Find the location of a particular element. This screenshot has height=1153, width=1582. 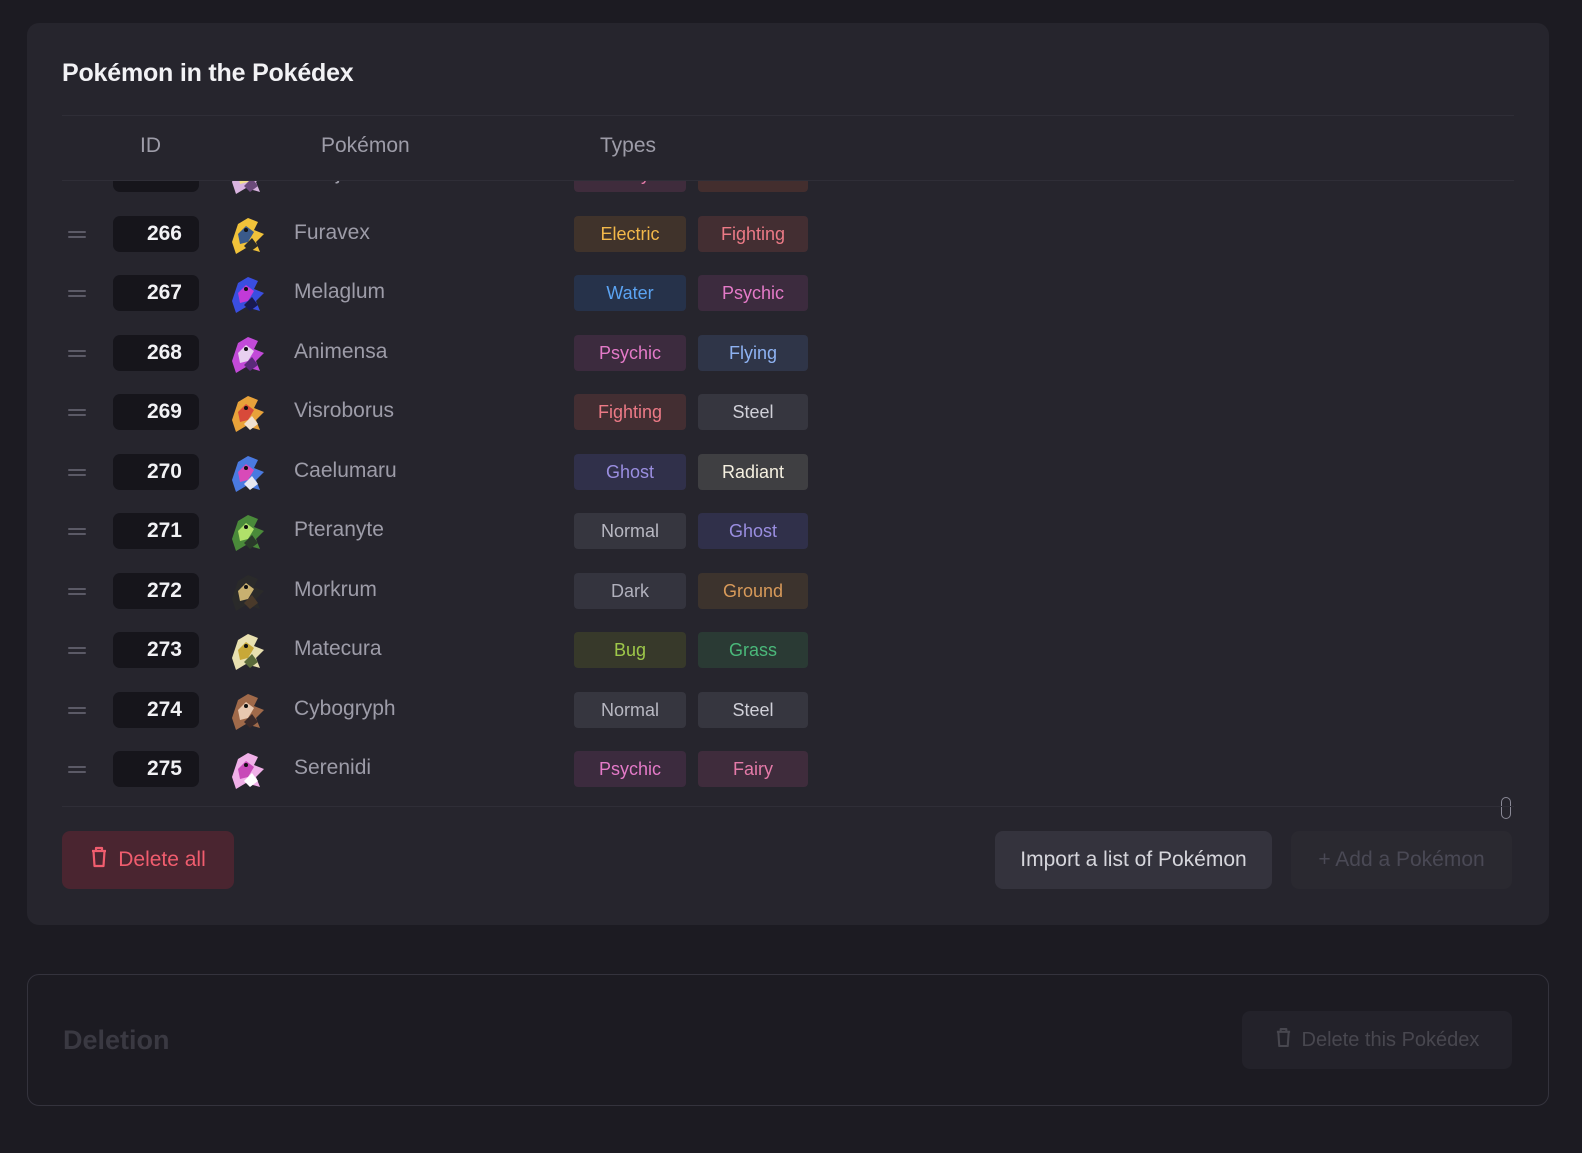

pokemon-name: Melaglum is located at coordinates (340, 291).